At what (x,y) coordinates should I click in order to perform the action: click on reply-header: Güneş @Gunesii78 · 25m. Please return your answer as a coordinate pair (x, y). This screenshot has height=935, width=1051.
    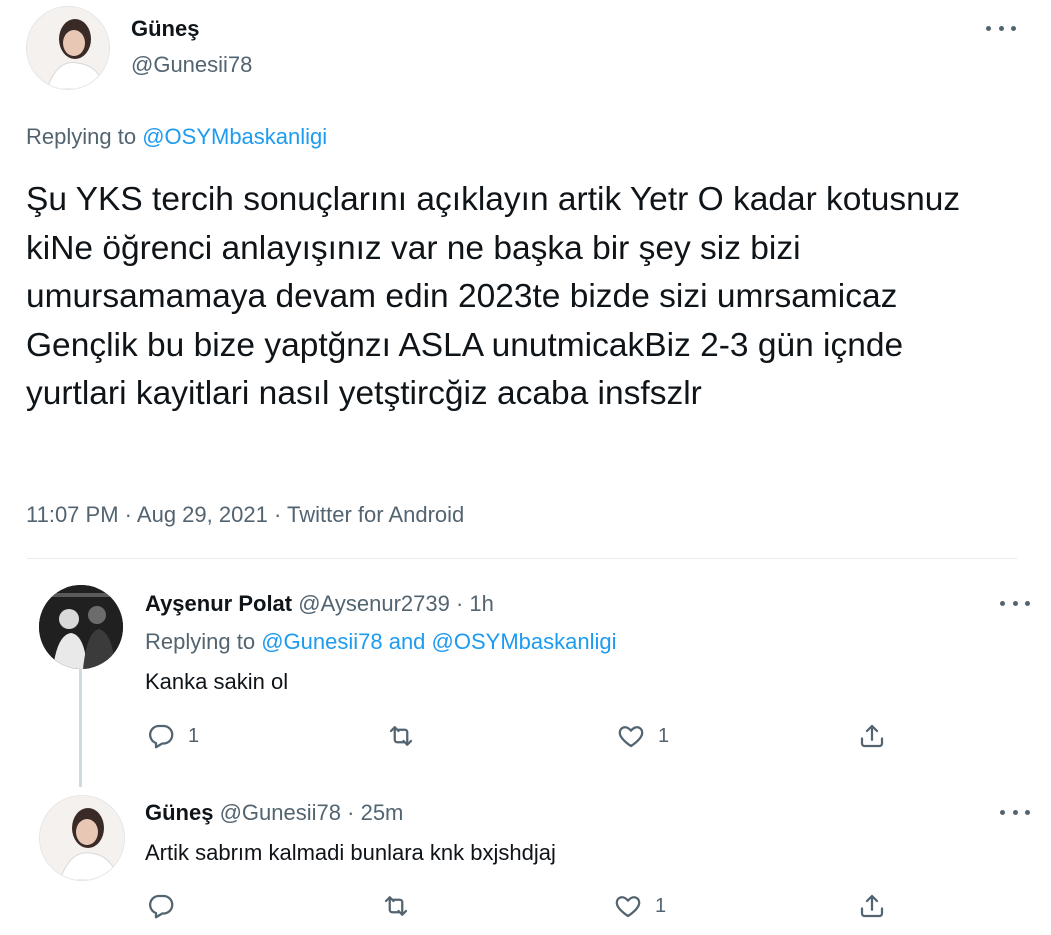
    Looking at the image, I should click on (274, 813).